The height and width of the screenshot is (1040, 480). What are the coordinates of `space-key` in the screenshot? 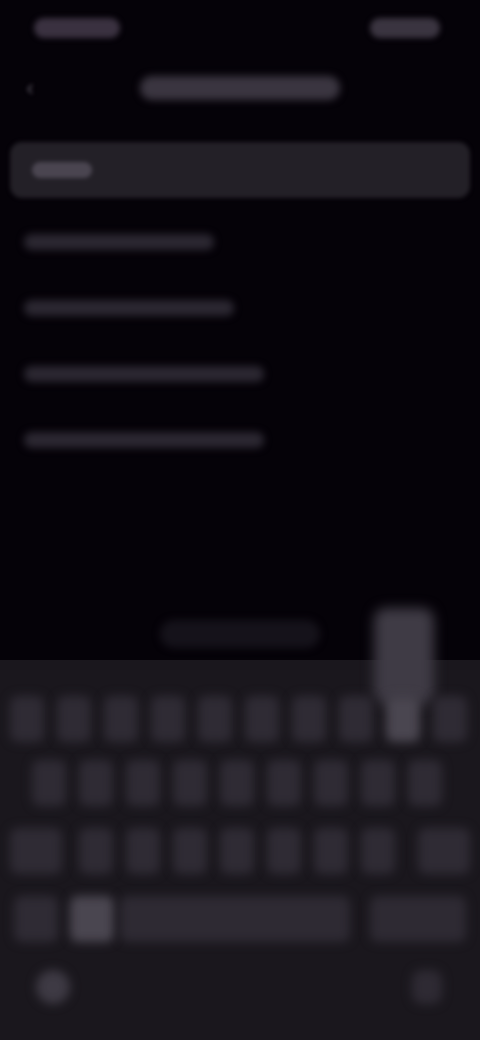 It's located at (235, 919).